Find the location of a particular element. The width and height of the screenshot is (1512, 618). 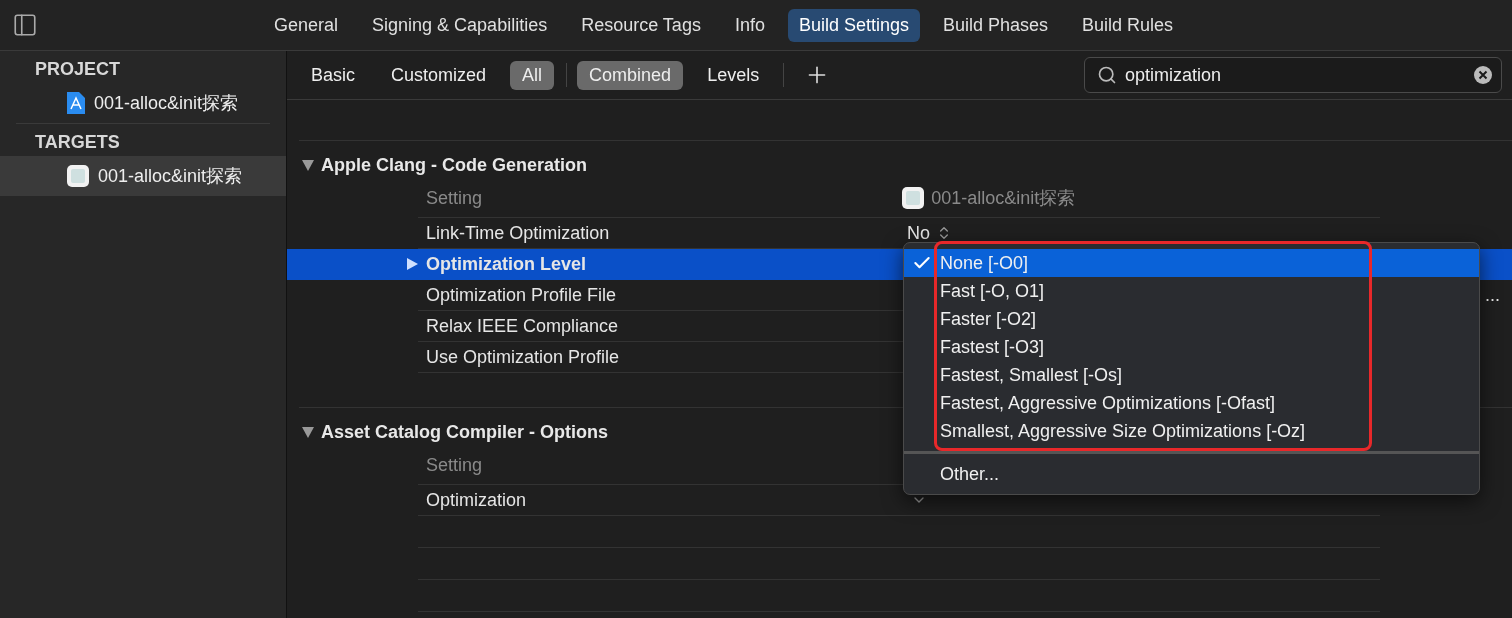

search-field: optimization is located at coordinates (1293, 75).